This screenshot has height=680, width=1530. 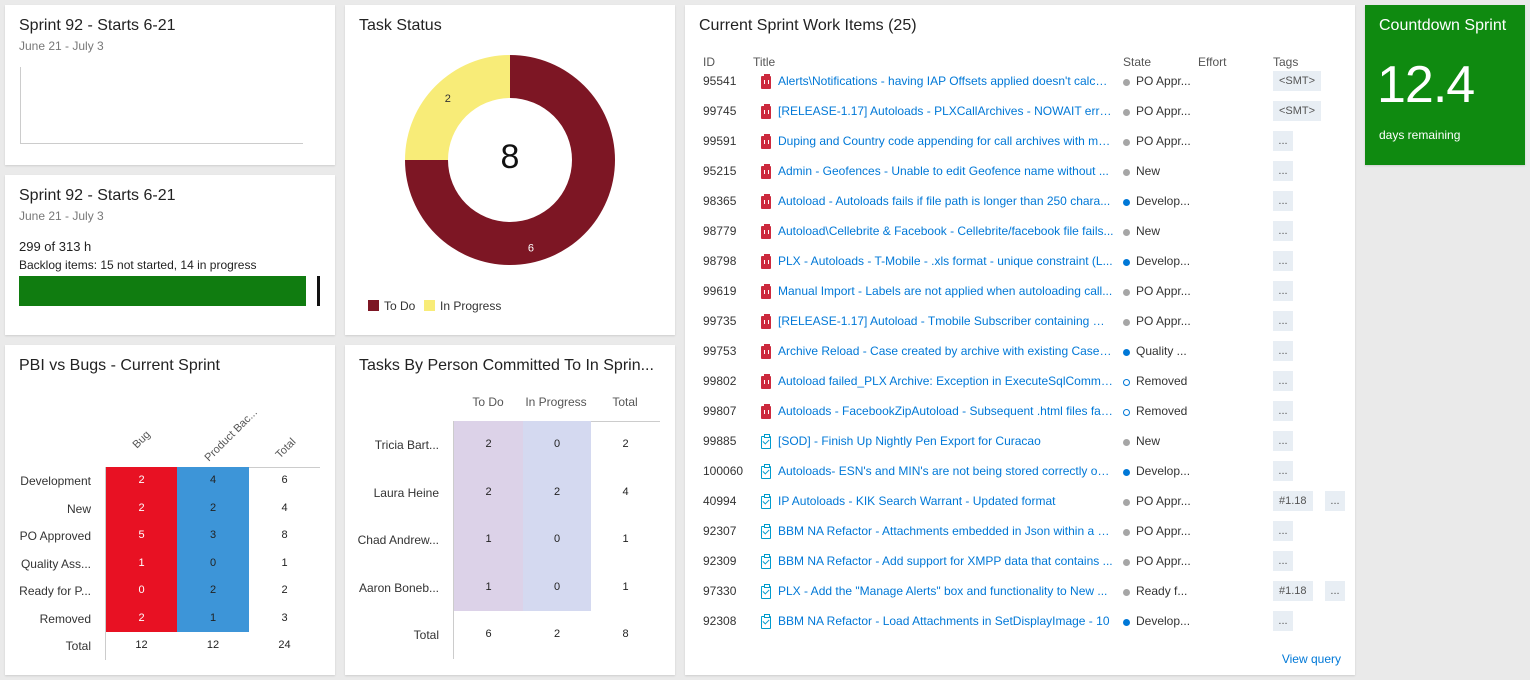 I want to click on pbi-cell-bug: 1, so click(x=141, y=563).